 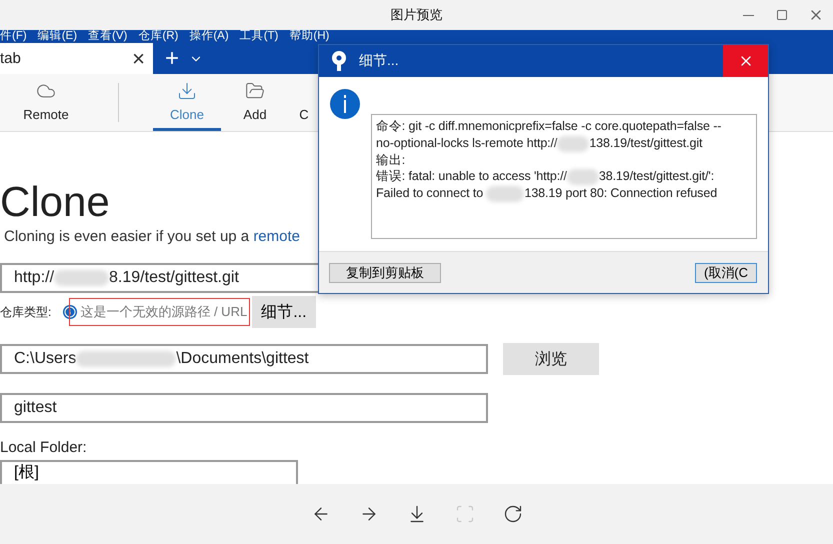 I want to click on new-tab-button: +, so click(x=172, y=58).